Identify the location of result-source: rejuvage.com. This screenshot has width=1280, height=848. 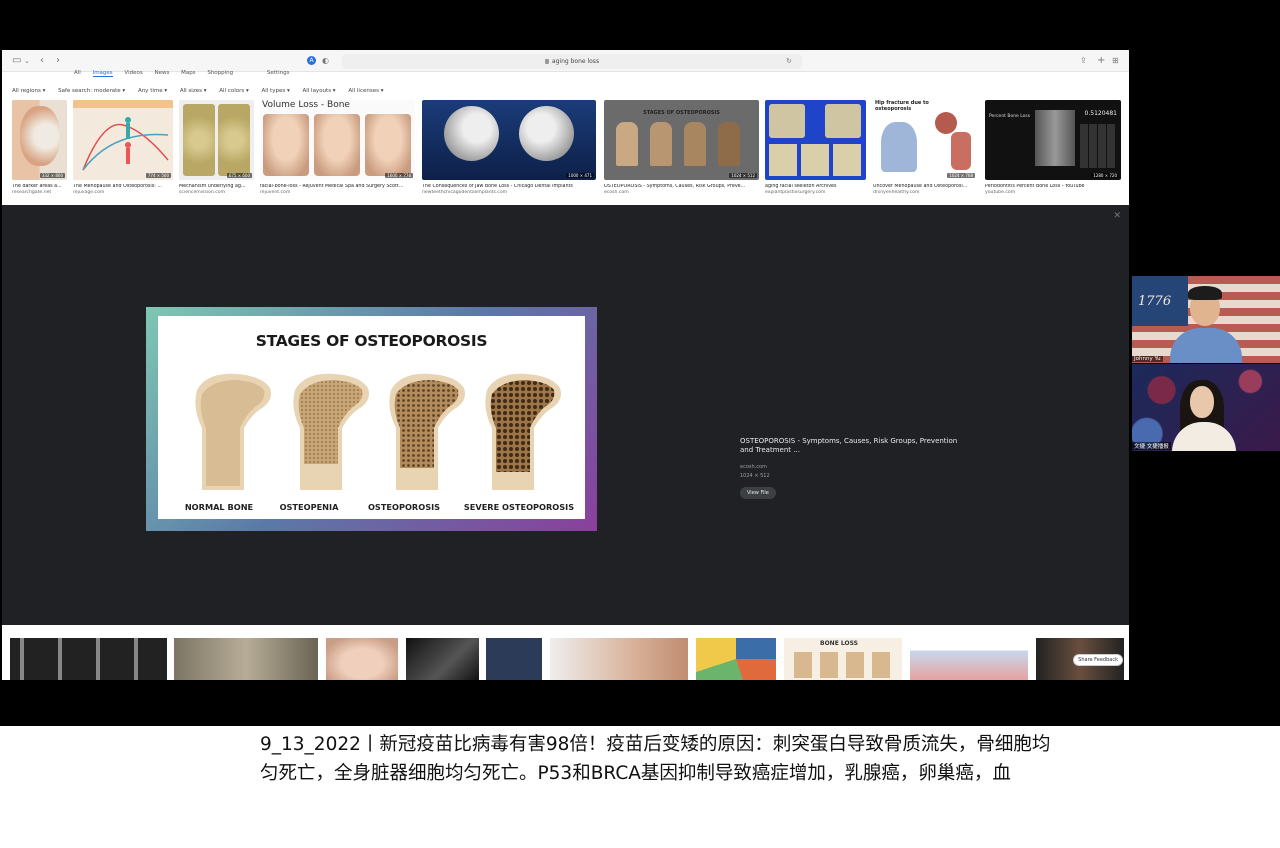
(89, 192).